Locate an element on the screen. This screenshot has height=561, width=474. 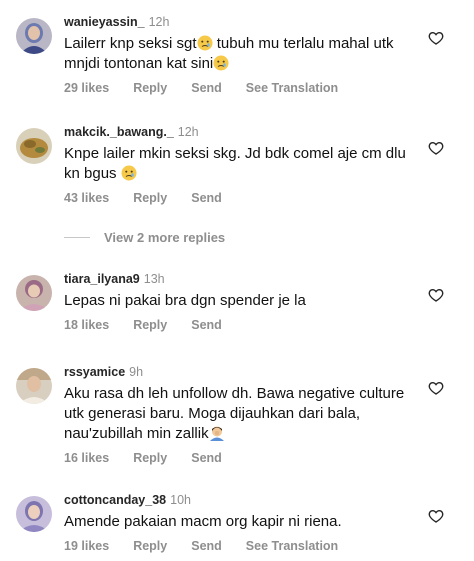
comment-time: 9h is located at coordinates (136, 372).